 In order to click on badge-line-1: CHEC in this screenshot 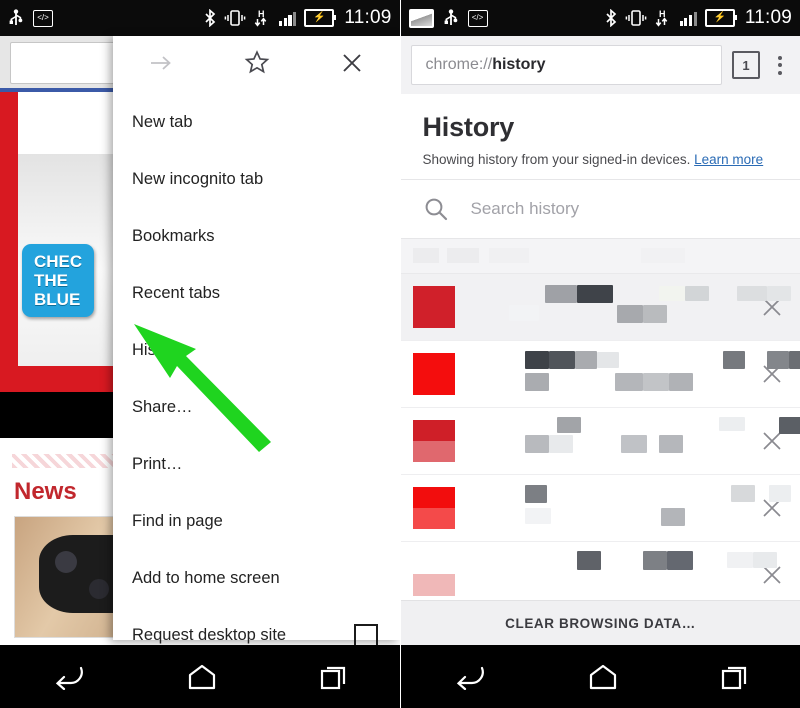, I will do `click(58, 261)`.